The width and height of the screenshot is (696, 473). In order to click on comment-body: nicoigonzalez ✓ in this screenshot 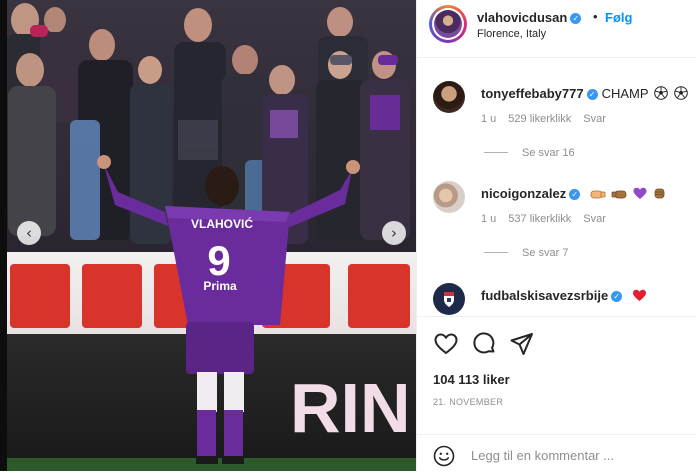, I will do `click(573, 194)`.